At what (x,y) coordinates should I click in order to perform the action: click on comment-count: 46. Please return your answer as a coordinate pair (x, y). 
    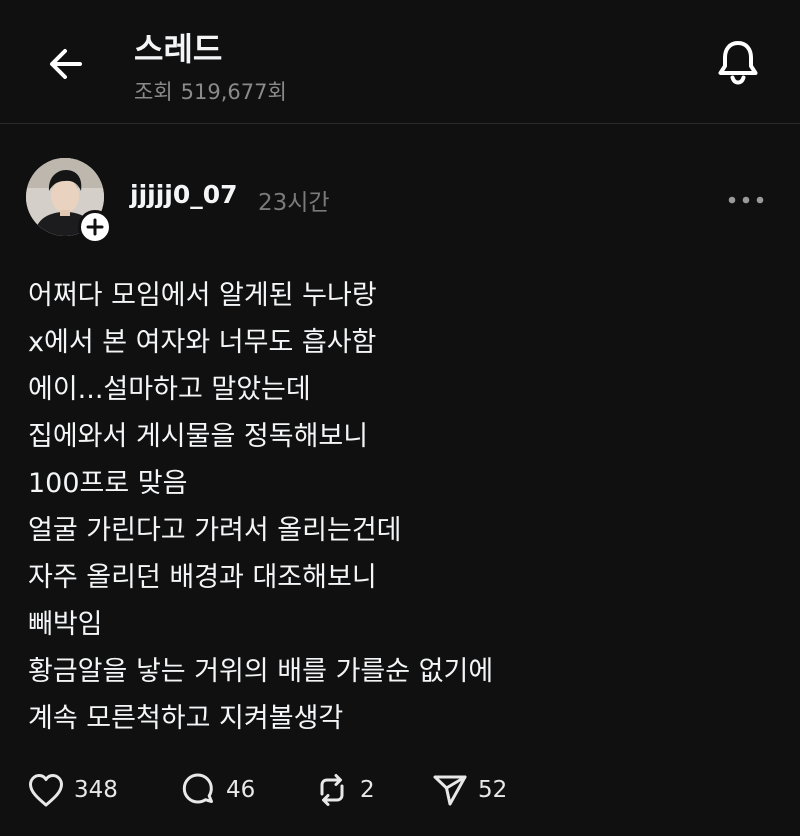
    Looking at the image, I should click on (241, 790).